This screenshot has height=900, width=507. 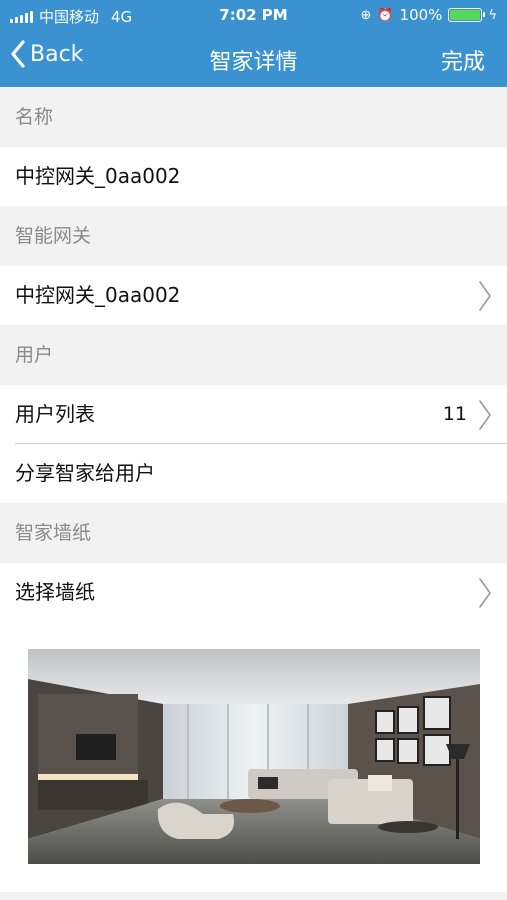 I want to click on user-count: 11, so click(x=454, y=414).